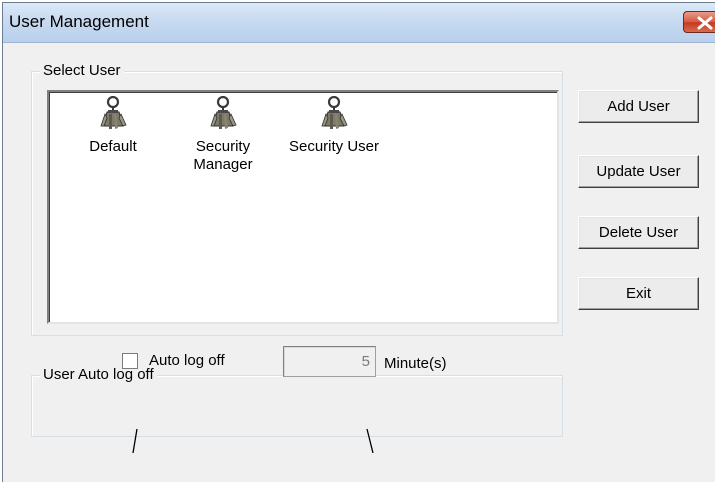 The width and height of the screenshot is (715, 484). Describe the element at coordinates (253, 440) in the screenshot. I see `callout-lines` at that location.